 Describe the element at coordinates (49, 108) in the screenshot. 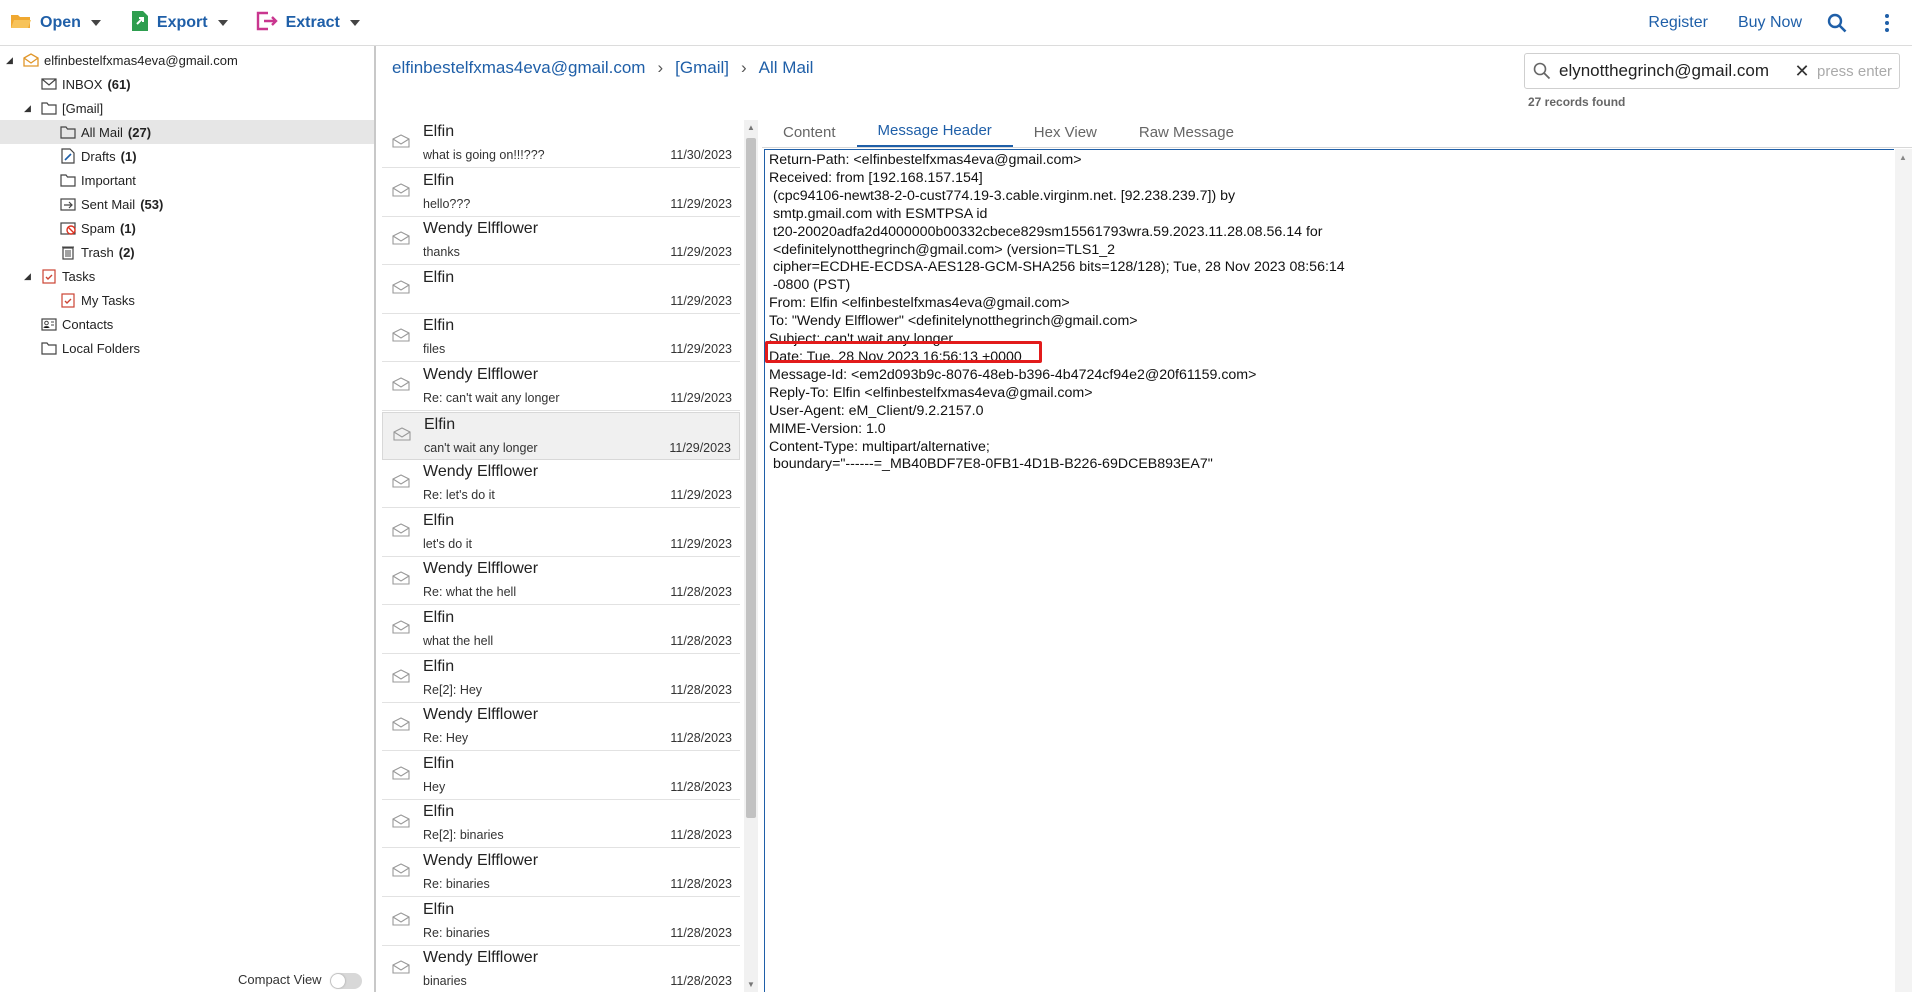

I see `folder-icon` at that location.